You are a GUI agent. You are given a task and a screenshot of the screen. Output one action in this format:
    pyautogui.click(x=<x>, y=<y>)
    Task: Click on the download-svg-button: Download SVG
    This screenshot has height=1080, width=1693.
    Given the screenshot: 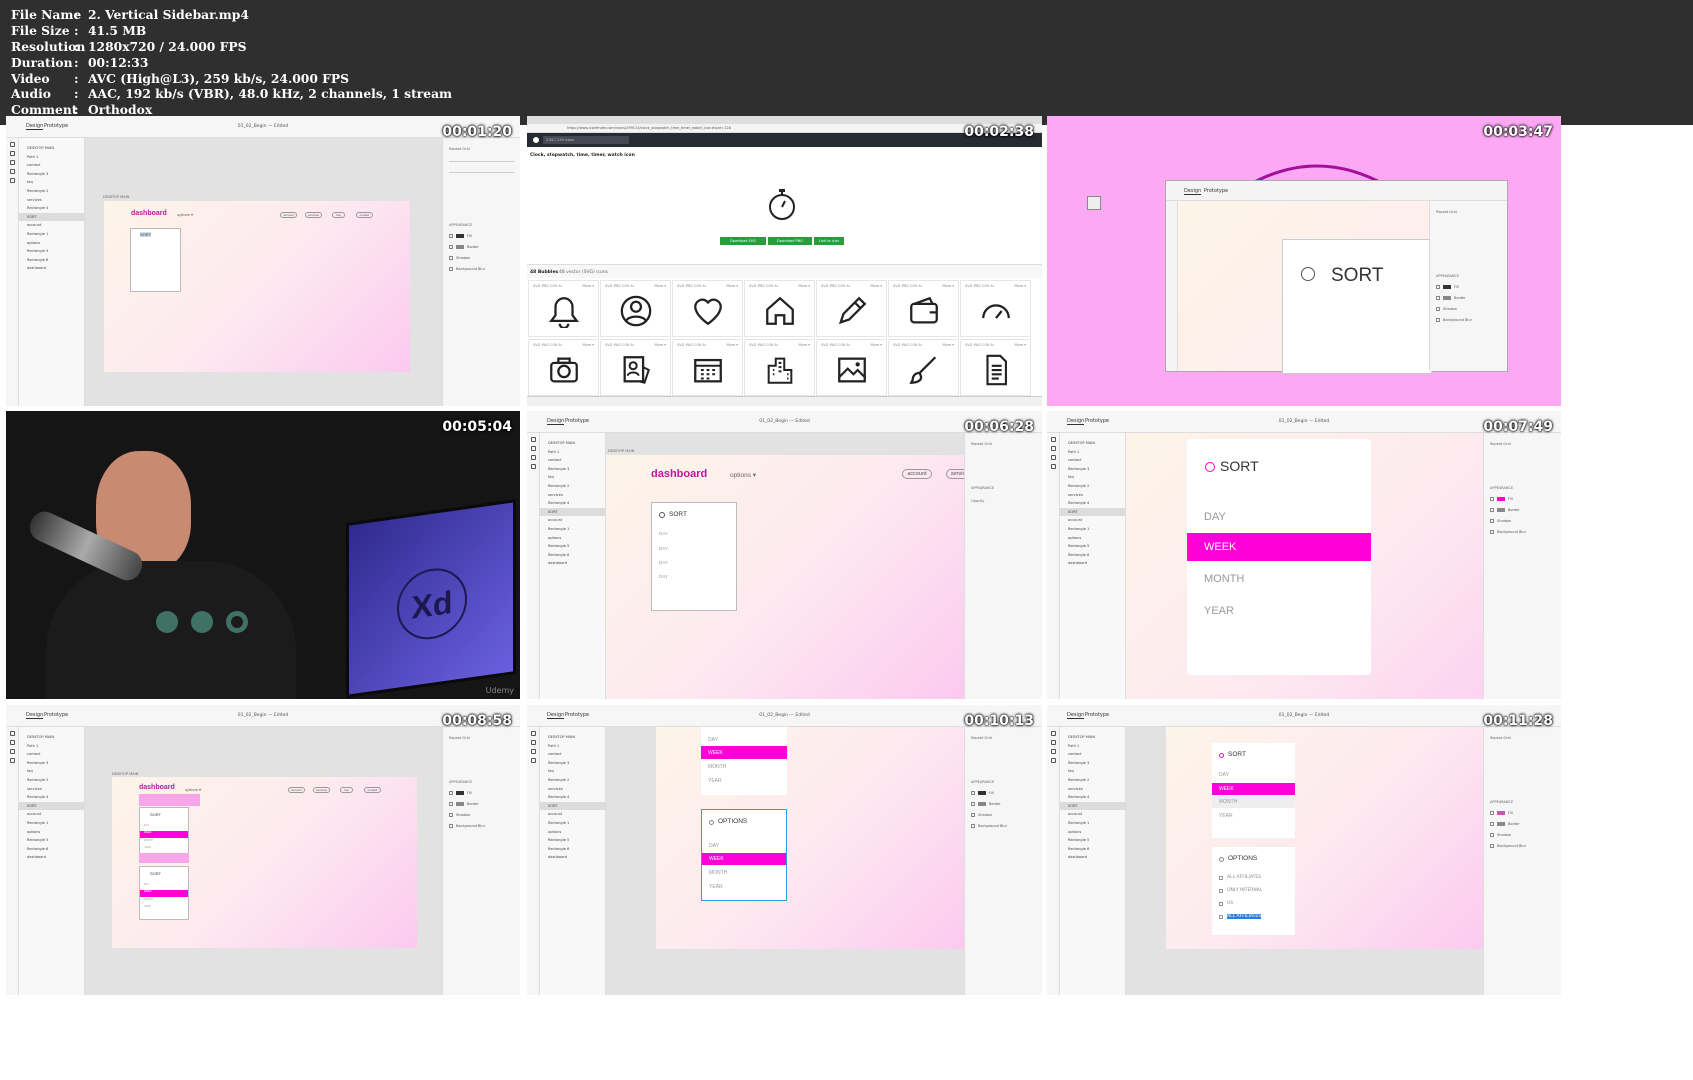 What is the action you would take?
    pyautogui.click(x=743, y=241)
    